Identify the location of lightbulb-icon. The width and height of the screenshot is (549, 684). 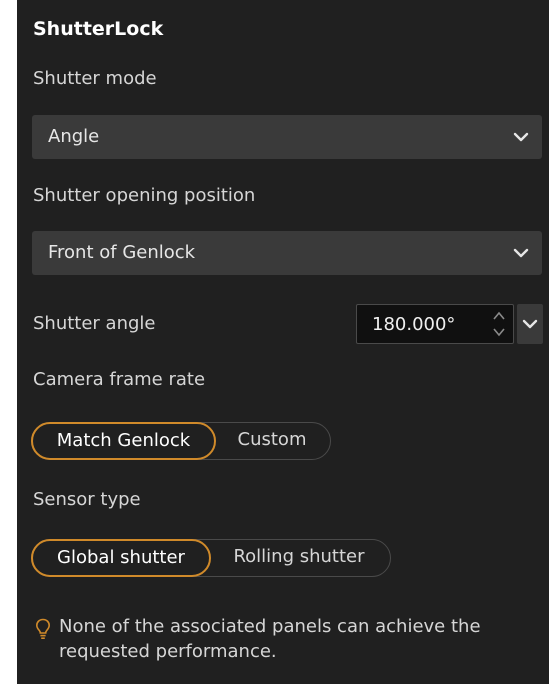
(43, 629).